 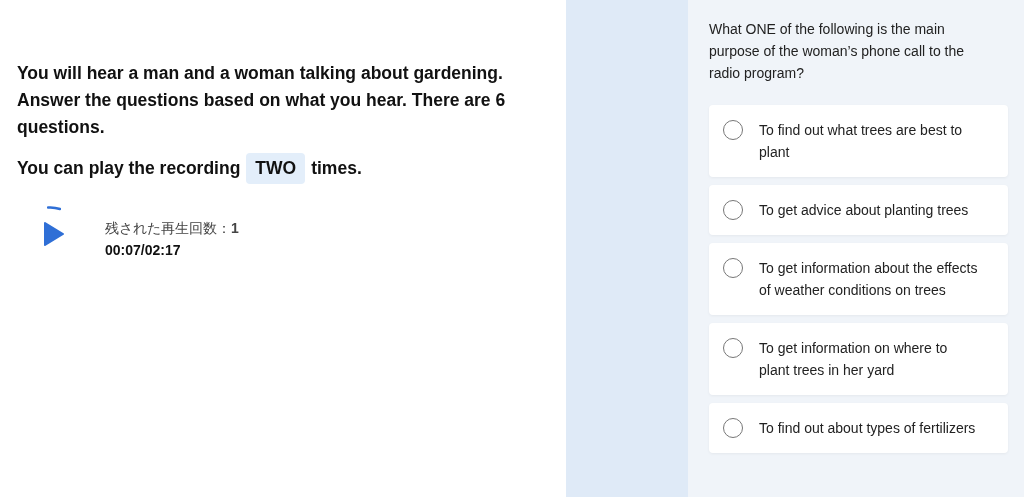 What do you see at coordinates (861, 141) in the screenshot?
I see `option-label: To find out what trees are best to plant` at bounding box center [861, 141].